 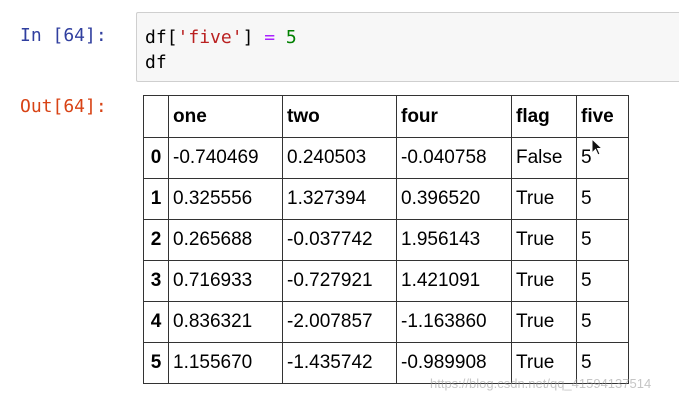 I want to click on row-index: 3, so click(x=156, y=281).